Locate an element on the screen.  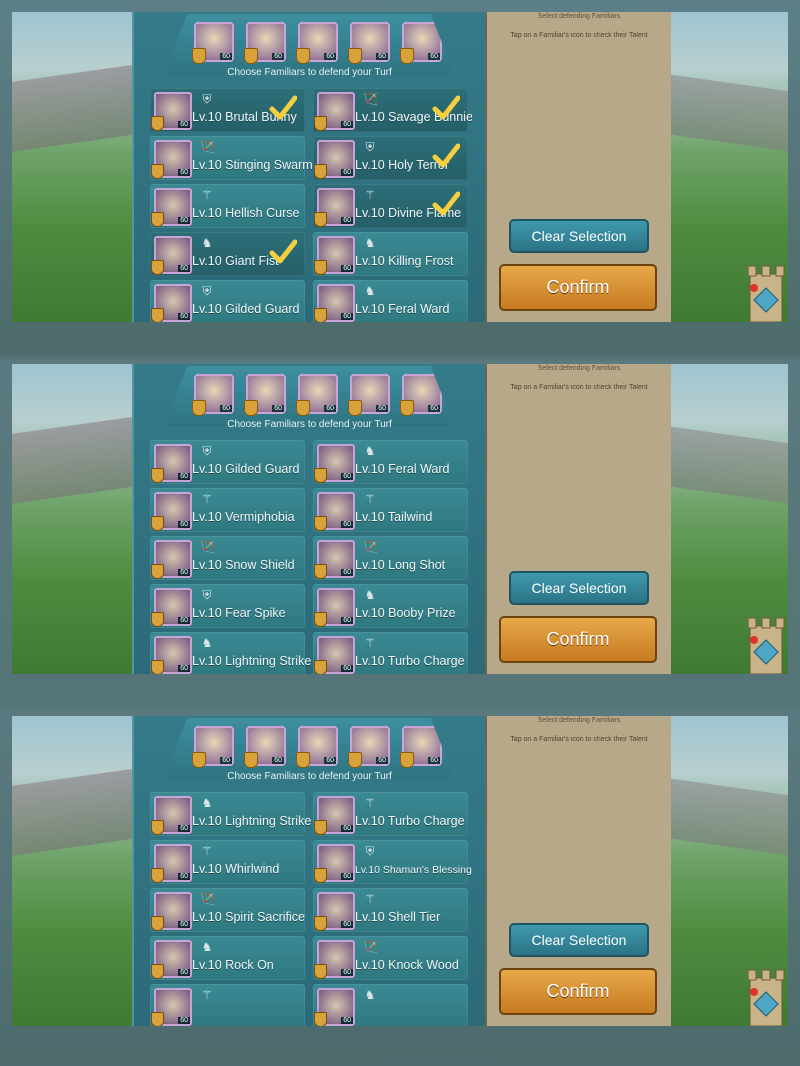
familiar-cell: 60 🏹 Lv.10 Spirit Sacrifice is located at coordinates (227, 910).